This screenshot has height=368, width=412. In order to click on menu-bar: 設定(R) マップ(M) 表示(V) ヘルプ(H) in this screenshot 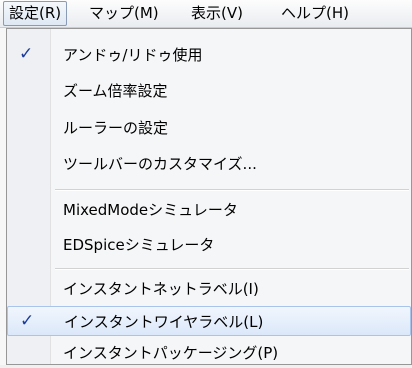, I will do `click(206, 14)`.